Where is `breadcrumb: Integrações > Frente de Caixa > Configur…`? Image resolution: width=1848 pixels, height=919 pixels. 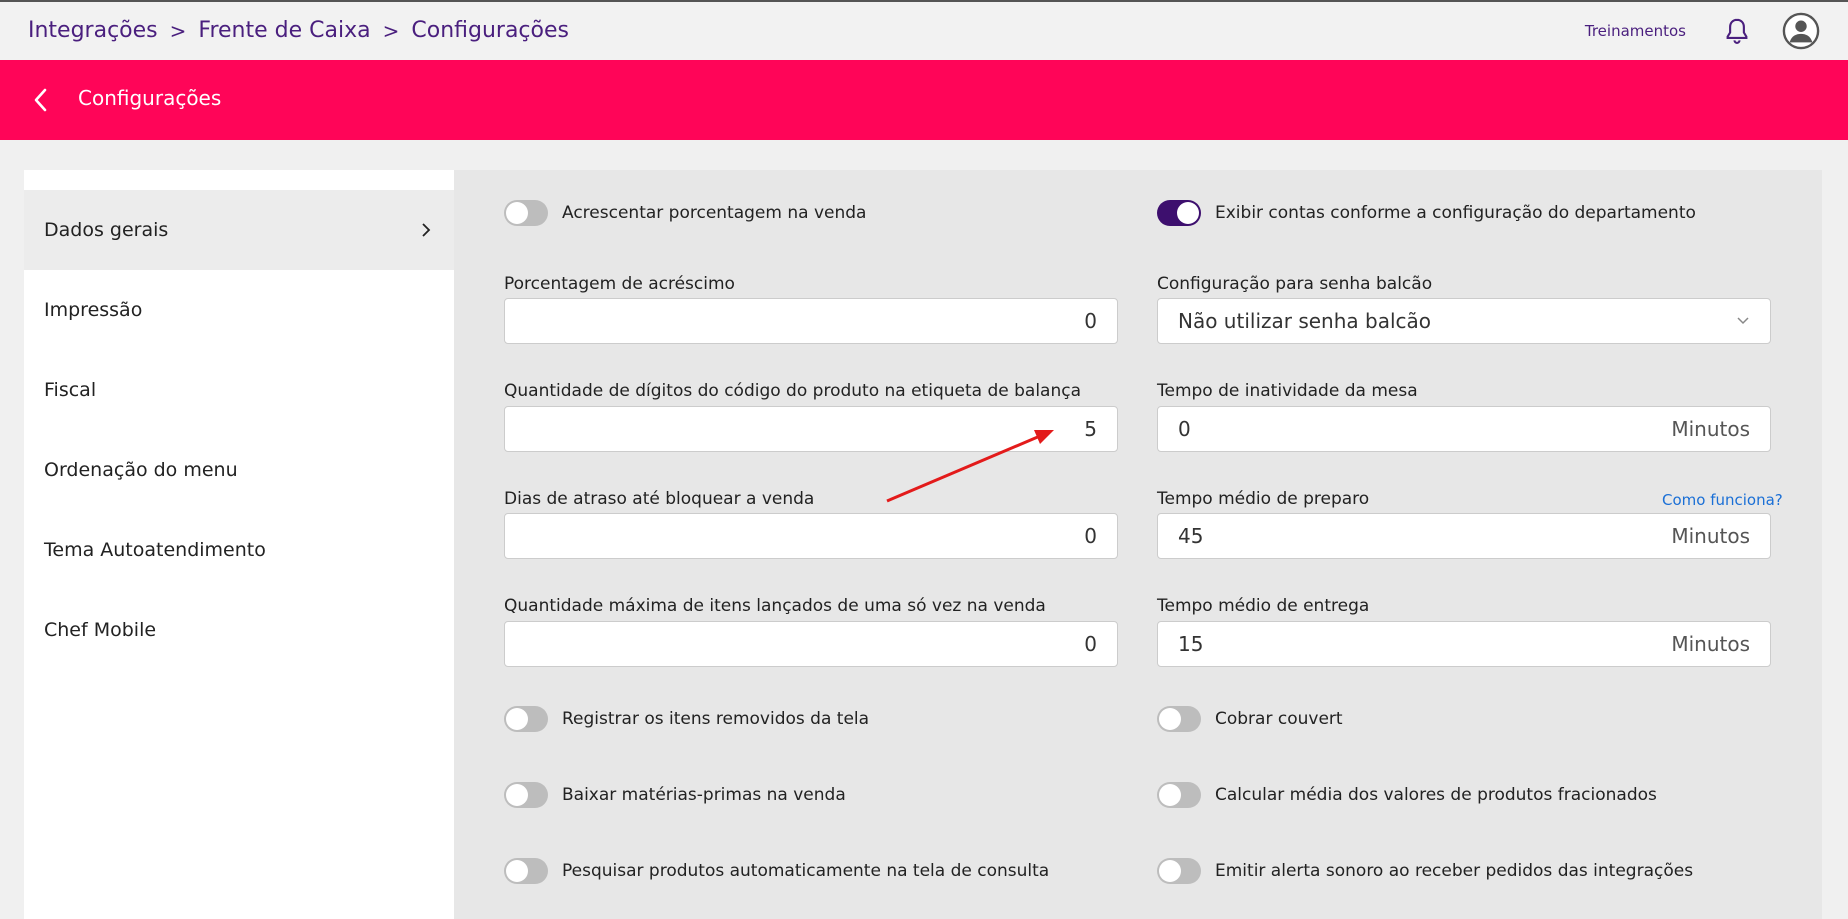 breadcrumb: Integrações > Frente de Caixa > Configur… is located at coordinates (298, 30).